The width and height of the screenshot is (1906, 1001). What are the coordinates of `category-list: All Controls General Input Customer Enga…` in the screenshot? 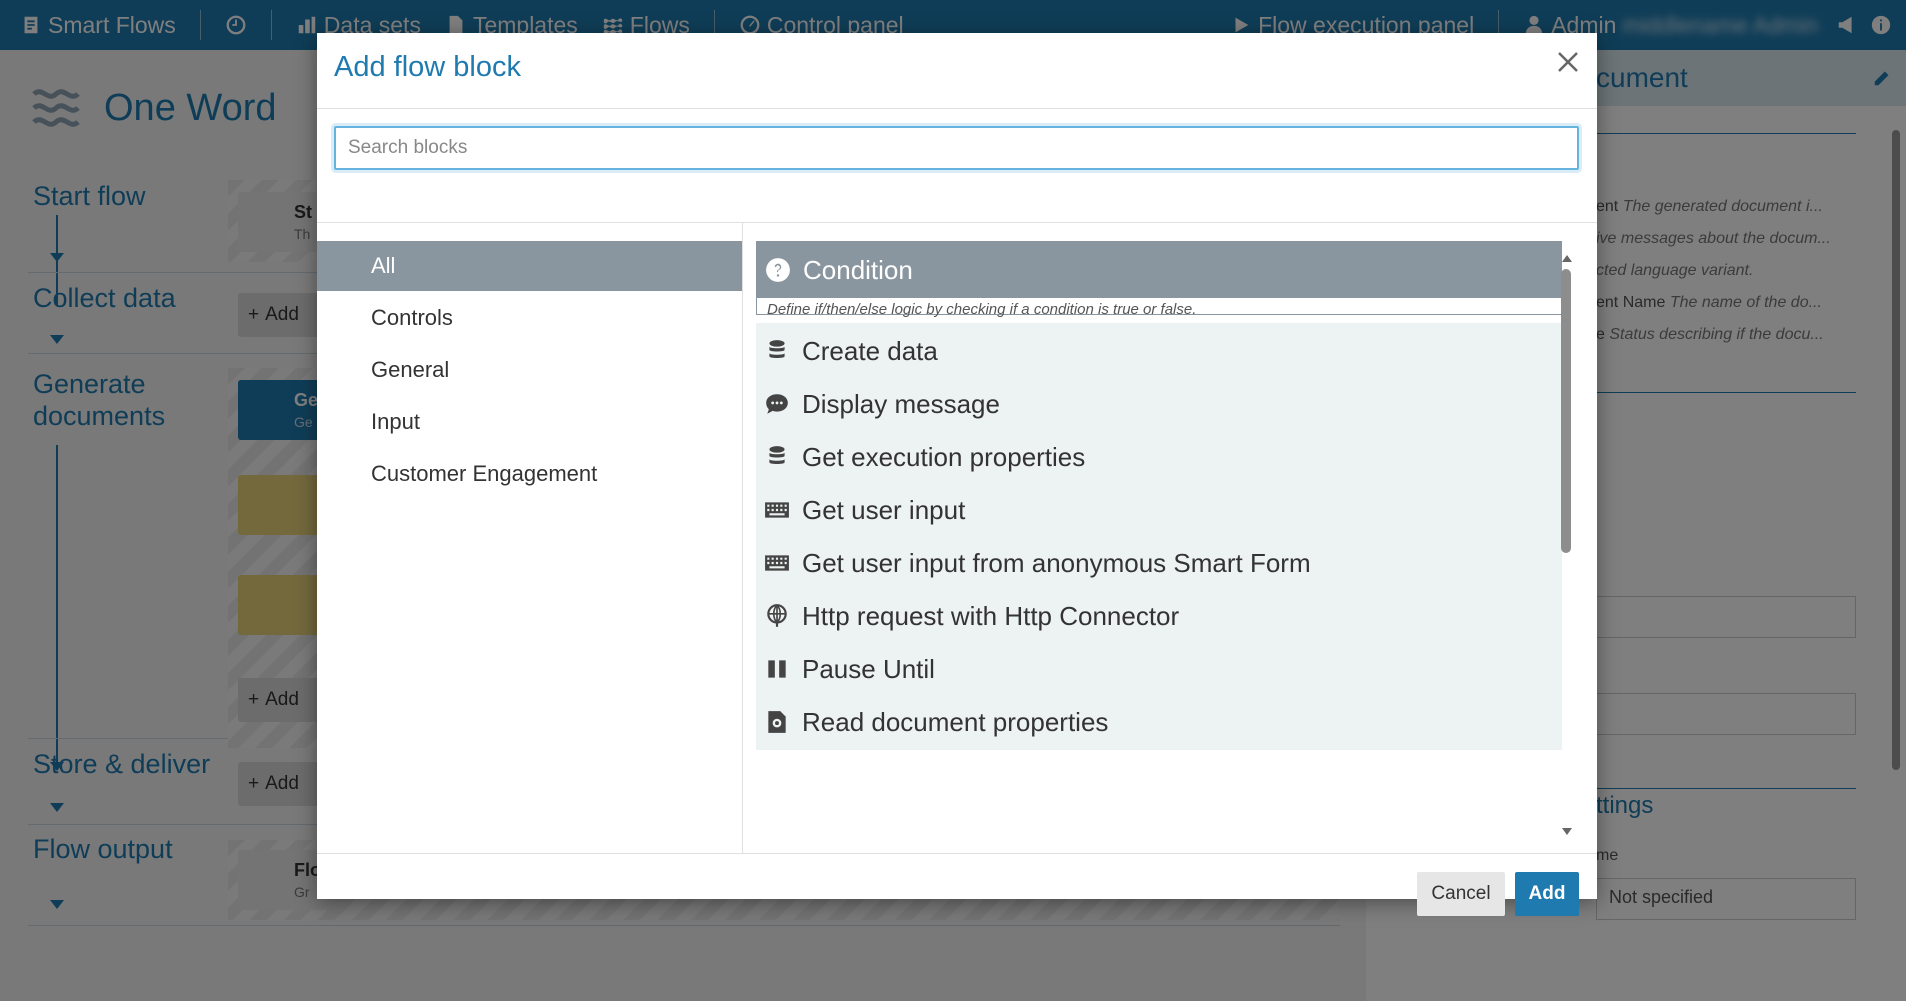 It's located at (530, 538).